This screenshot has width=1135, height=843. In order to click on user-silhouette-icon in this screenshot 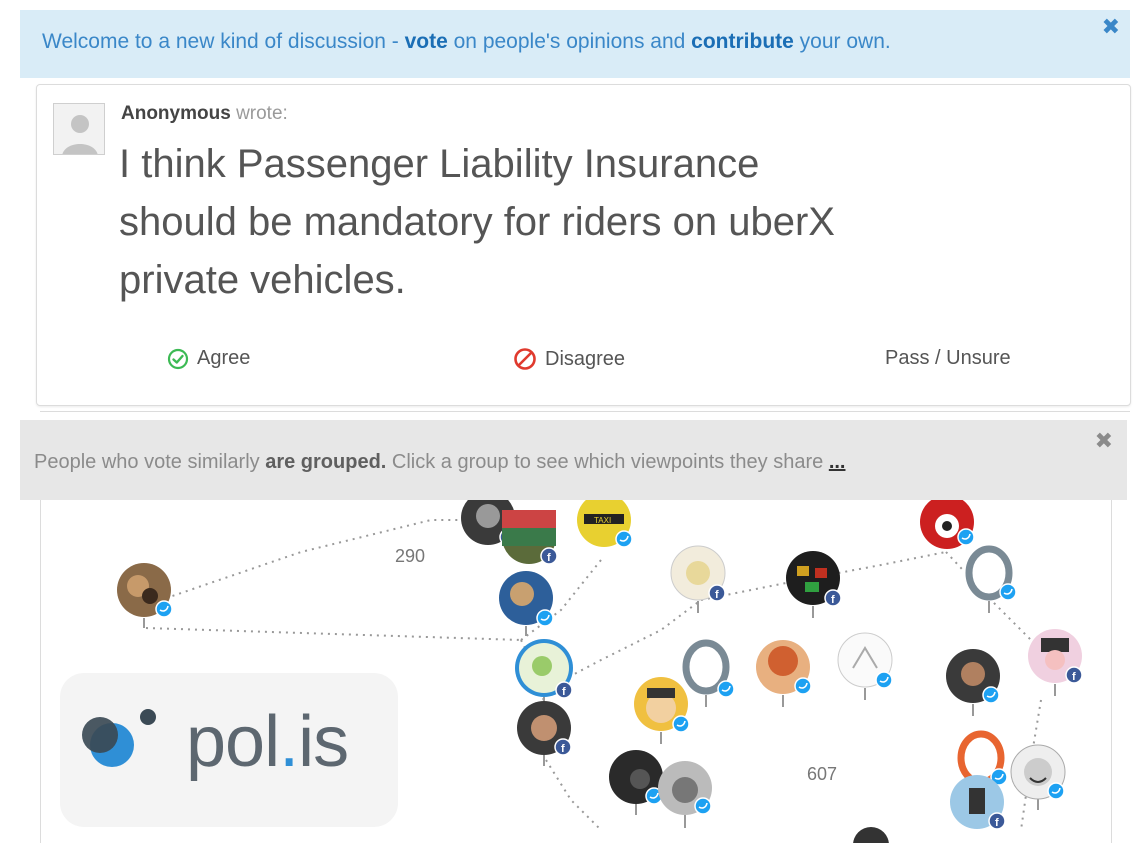, I will do `click(79, 129)`.